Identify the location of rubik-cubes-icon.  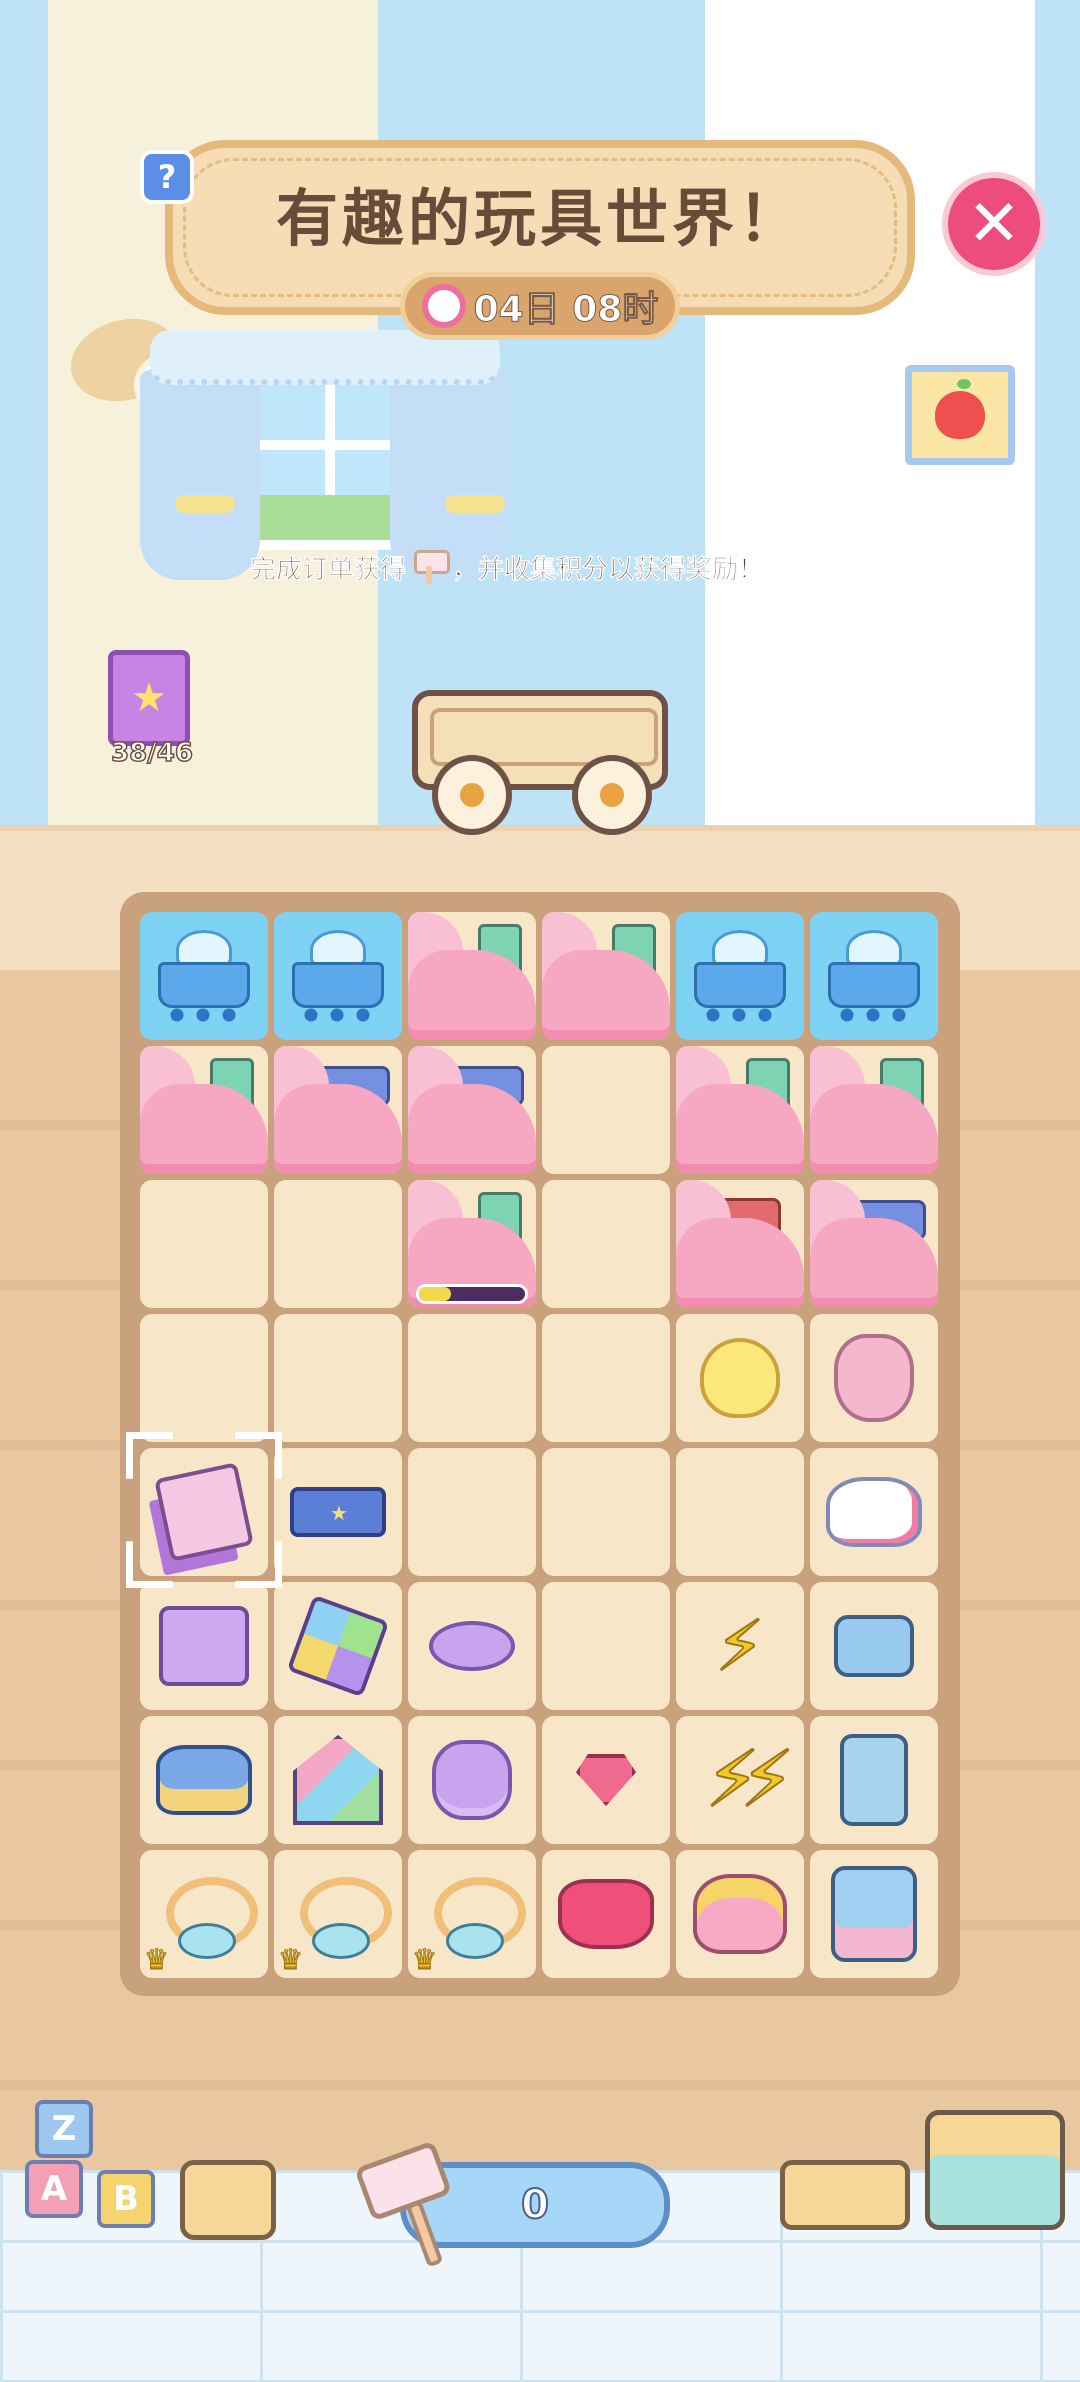
(338, 1646).